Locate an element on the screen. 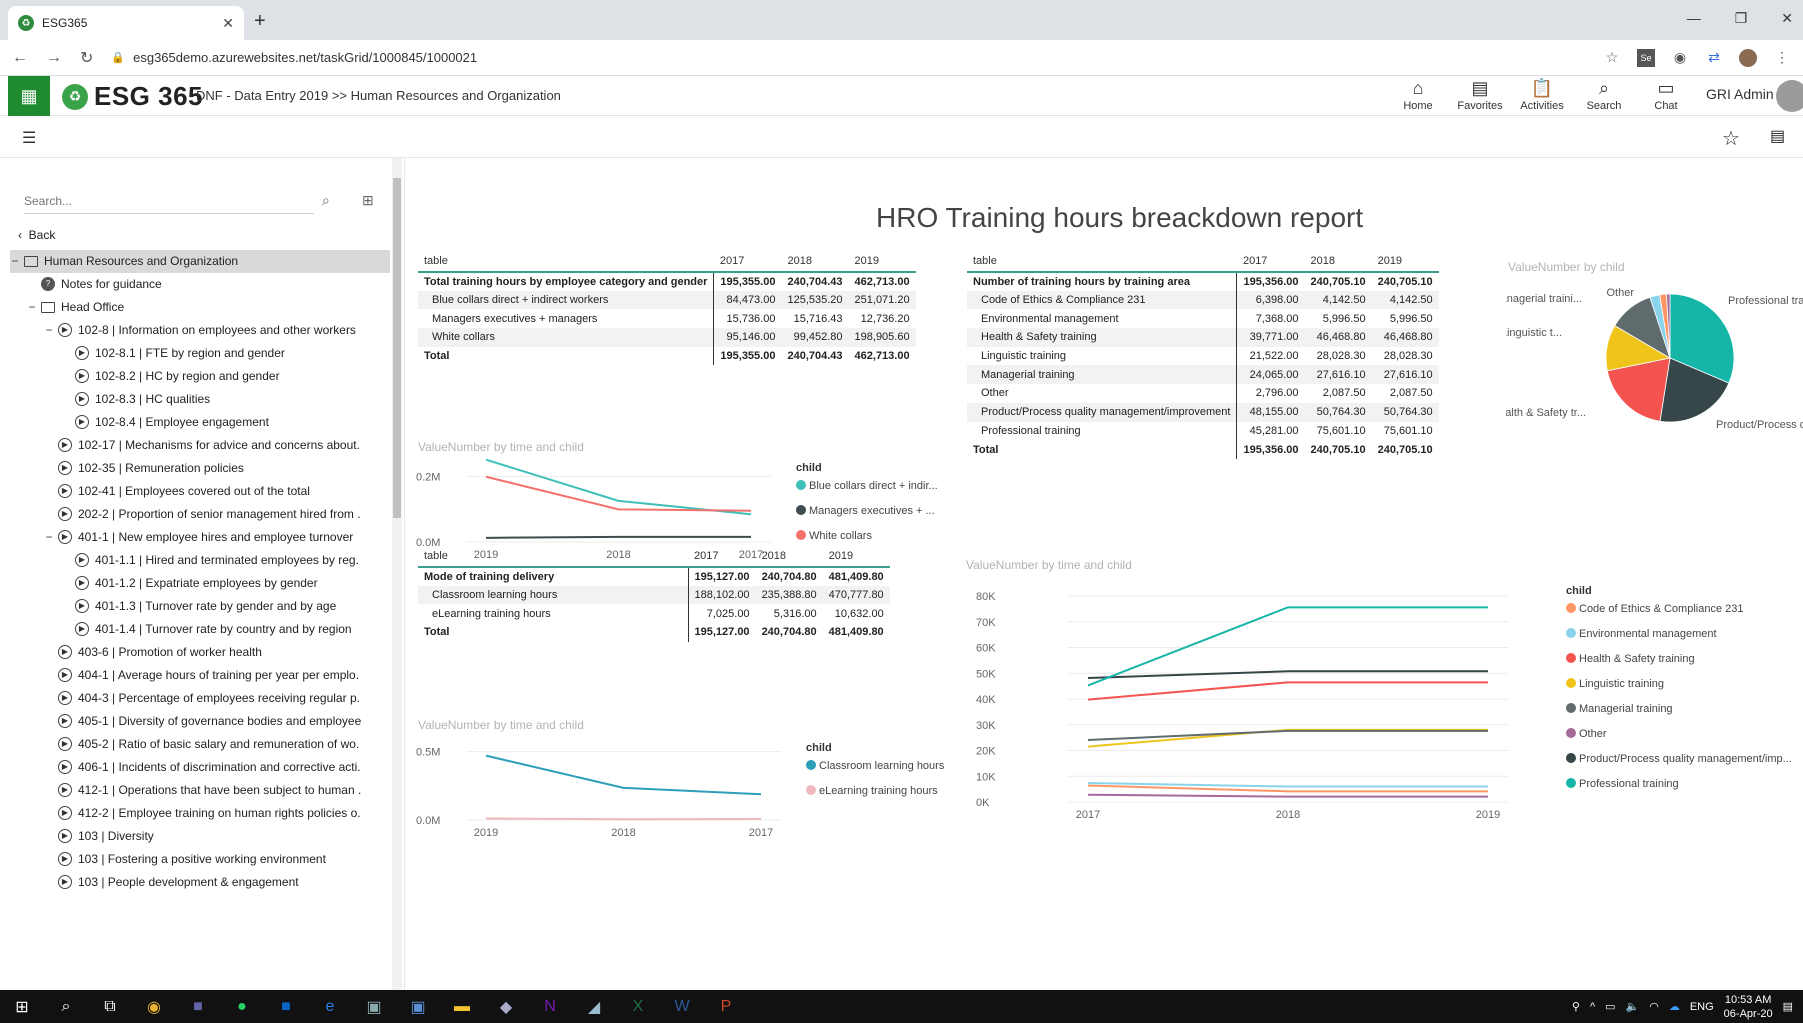  language-indicator: ENG is located at coordinates (1702, 1007).